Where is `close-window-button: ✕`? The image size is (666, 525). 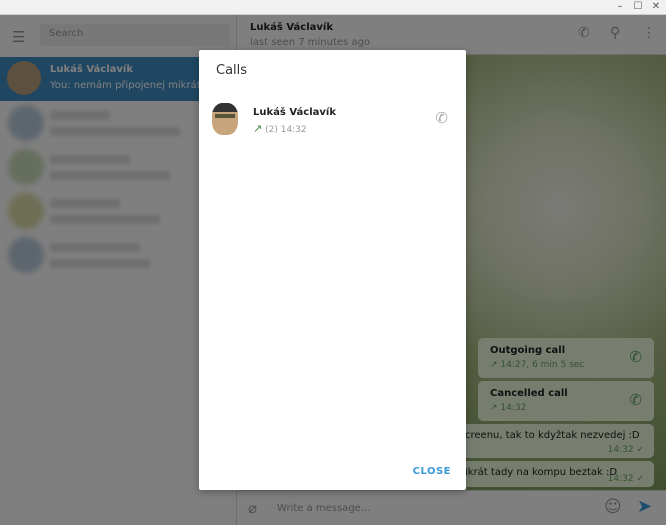
close-window-button: ✕ is located at coordinates (656, 6).